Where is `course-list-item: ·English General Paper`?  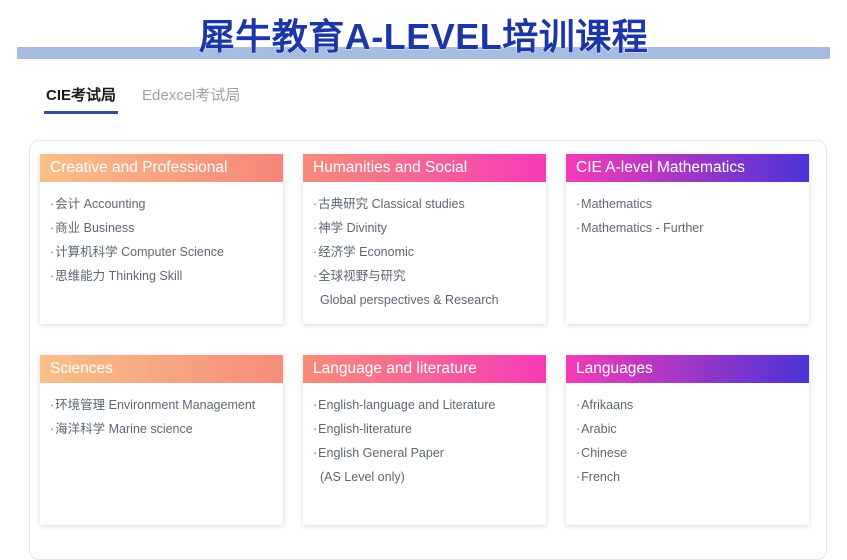
course-list-item: ·English General Paper is located at coordinates (425, 453).